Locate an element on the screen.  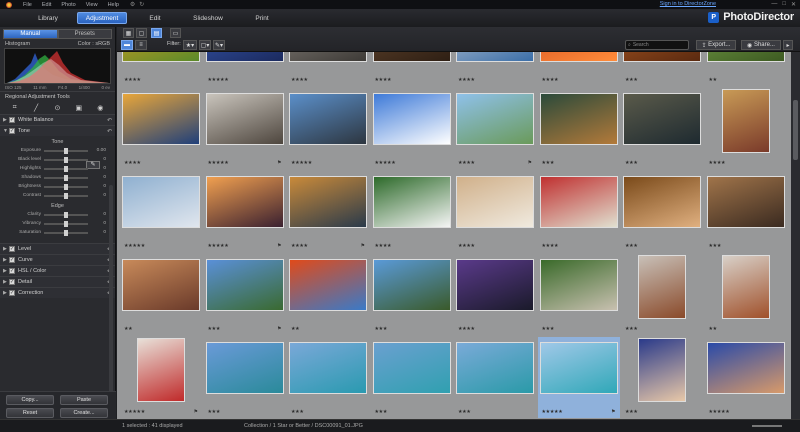
tab-print: Print is located at coordinates (262, 18).